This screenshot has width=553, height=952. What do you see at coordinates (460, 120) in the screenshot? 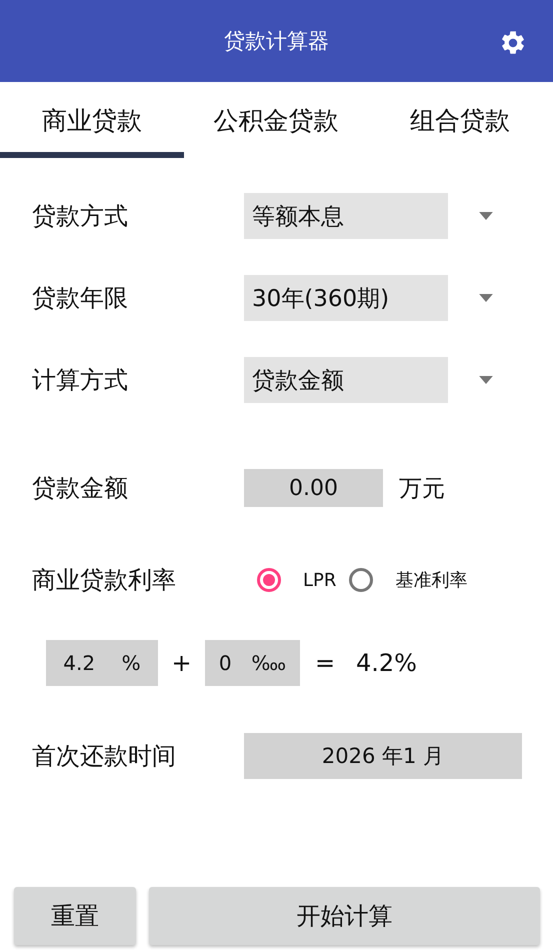
I see `tab: 组合贷款` at bounding box center [460, 120].